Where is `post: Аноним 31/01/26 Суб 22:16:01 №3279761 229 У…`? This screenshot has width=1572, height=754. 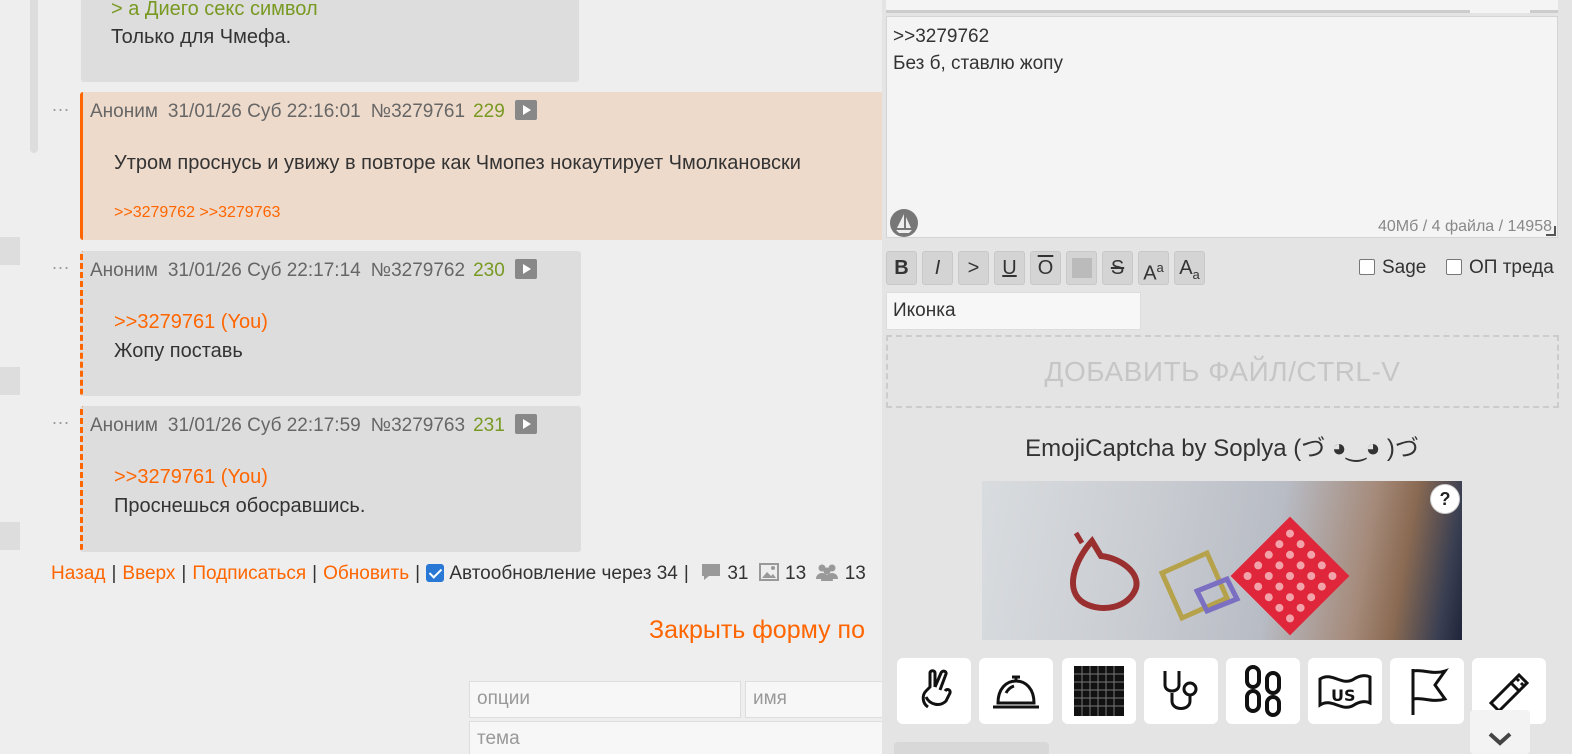 post: Аноним 31/01/26 Суб 22:16:01 №3279761 229 У… is located at coordinates (485, 166).